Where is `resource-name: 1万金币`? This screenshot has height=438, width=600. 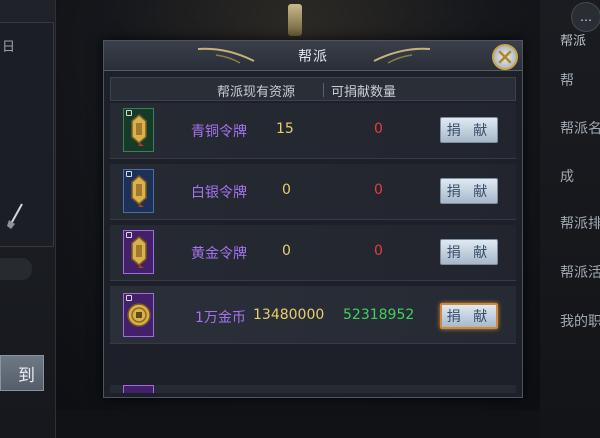
resource-name: 1万金币 is located at coordinates (220, 318).